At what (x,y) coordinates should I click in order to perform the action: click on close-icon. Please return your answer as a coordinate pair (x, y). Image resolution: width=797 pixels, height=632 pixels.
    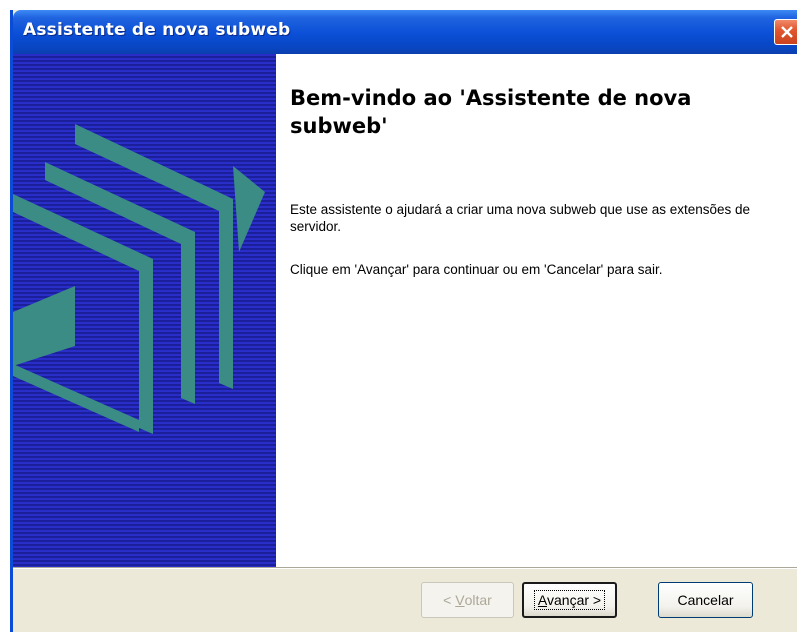
    Looking at the image, I should click on (787, 32).